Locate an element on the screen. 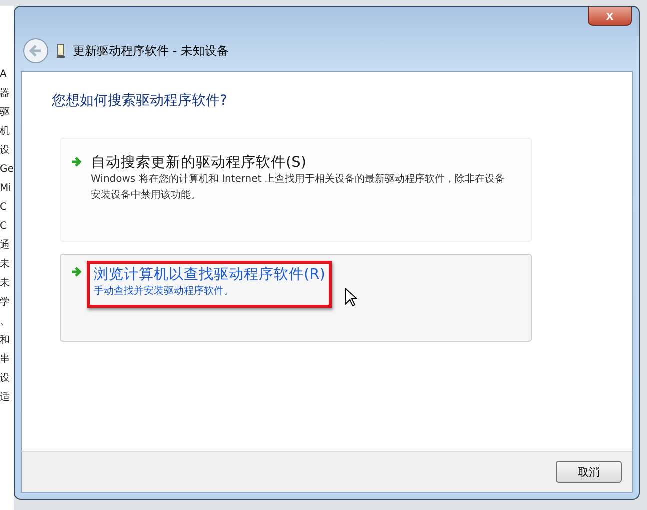 This screenshot has height=510, width=647. device-icon is located at coordinates (61, 51).